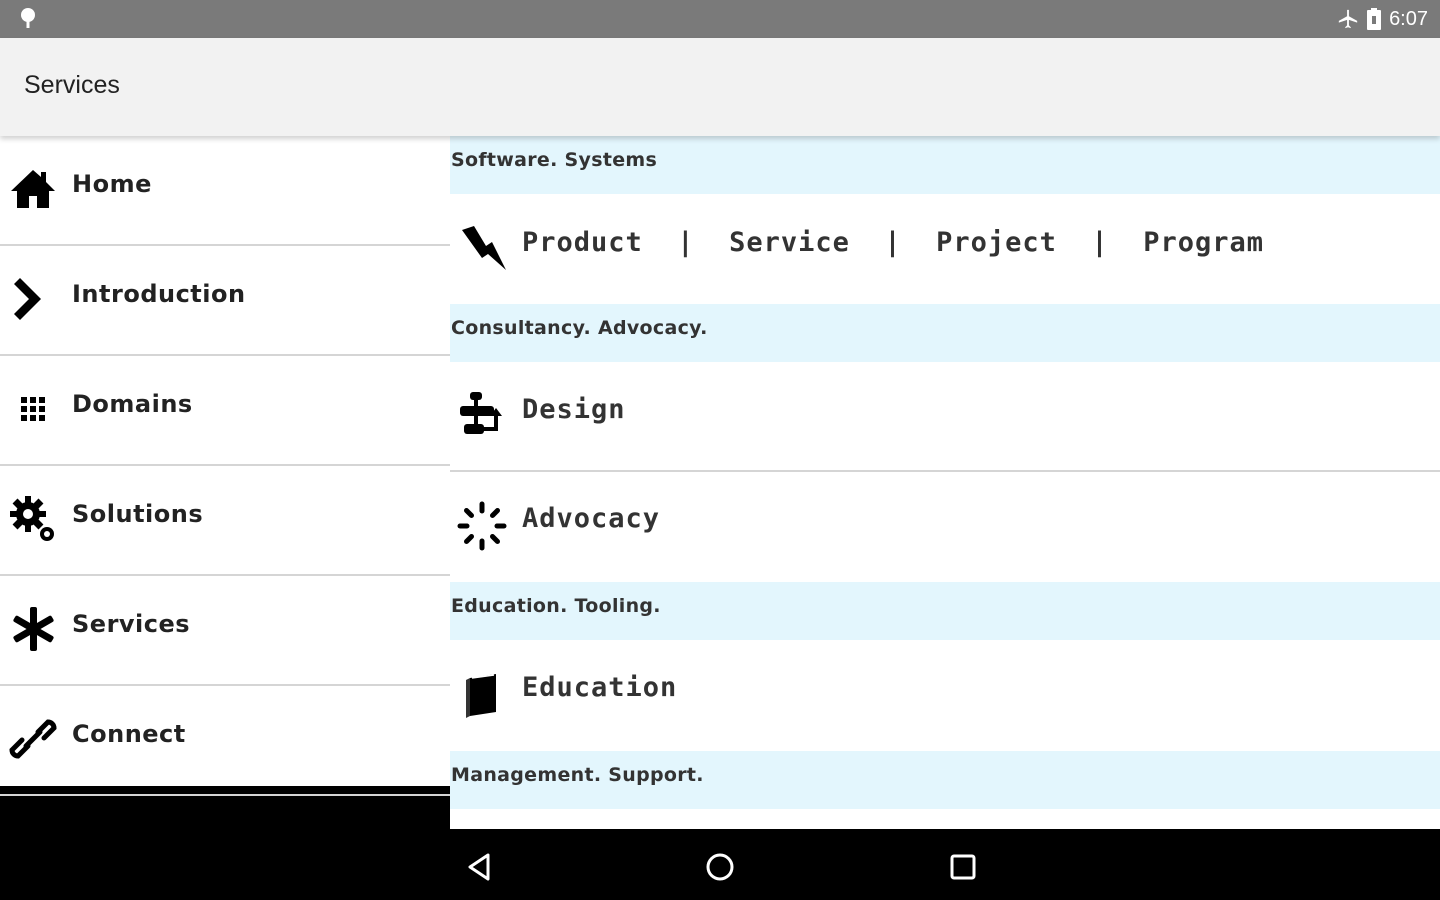 This screenshot has width=1440, height=900. I want to click on drawer-item-label: Introduction, so click(159, 294).